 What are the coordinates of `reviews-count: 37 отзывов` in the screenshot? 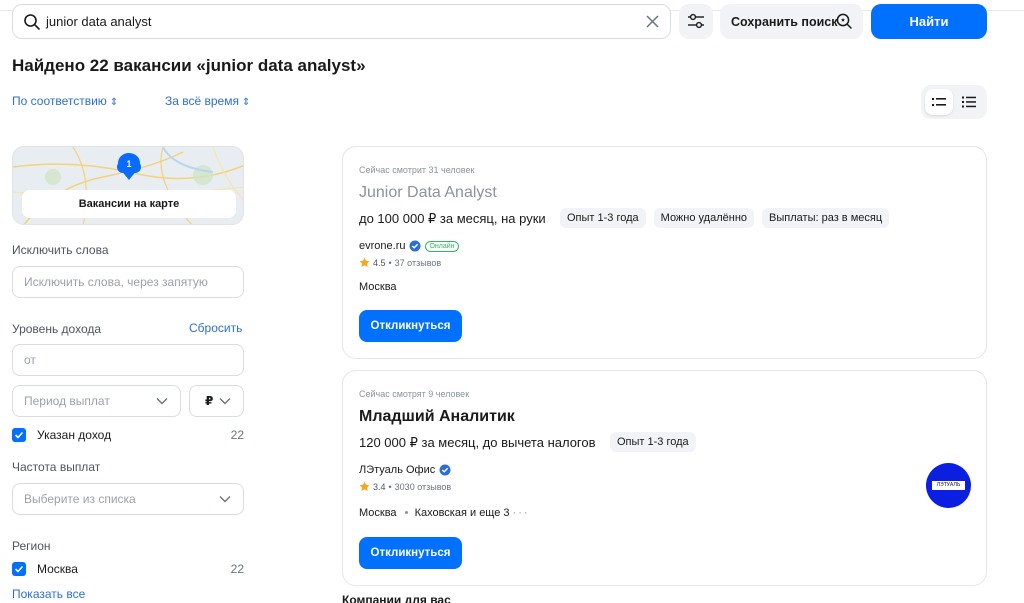 It's located at (418, 262).